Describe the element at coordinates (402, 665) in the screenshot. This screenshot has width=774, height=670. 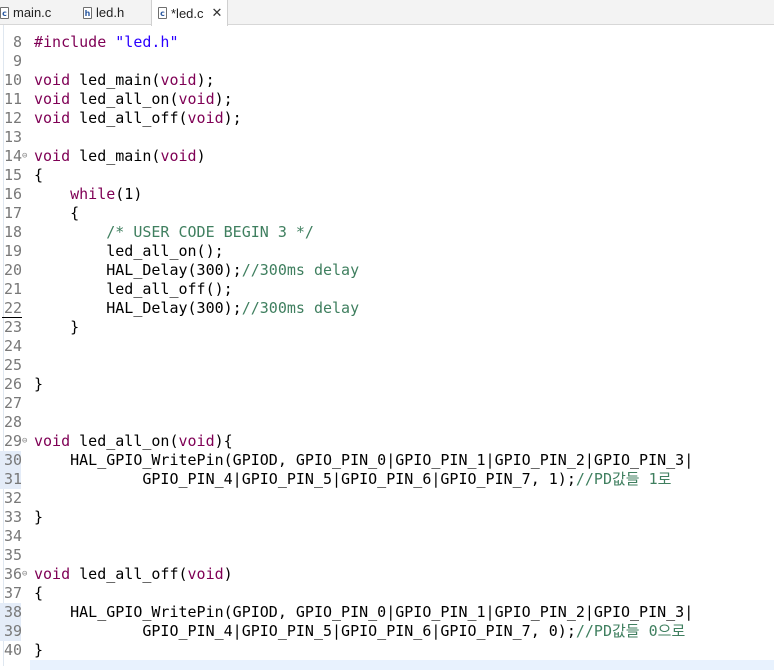
I see `current-line-highlight` at that location.